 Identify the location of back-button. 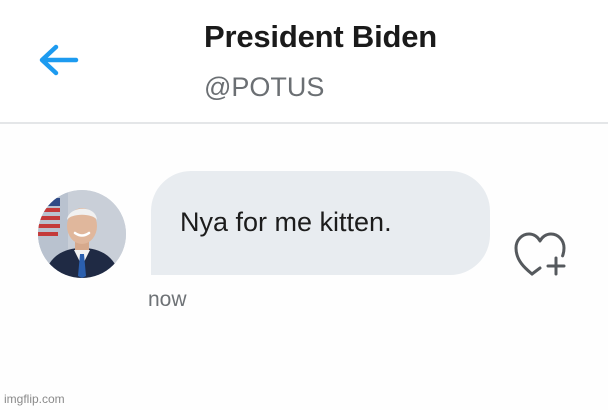
(58, 60).